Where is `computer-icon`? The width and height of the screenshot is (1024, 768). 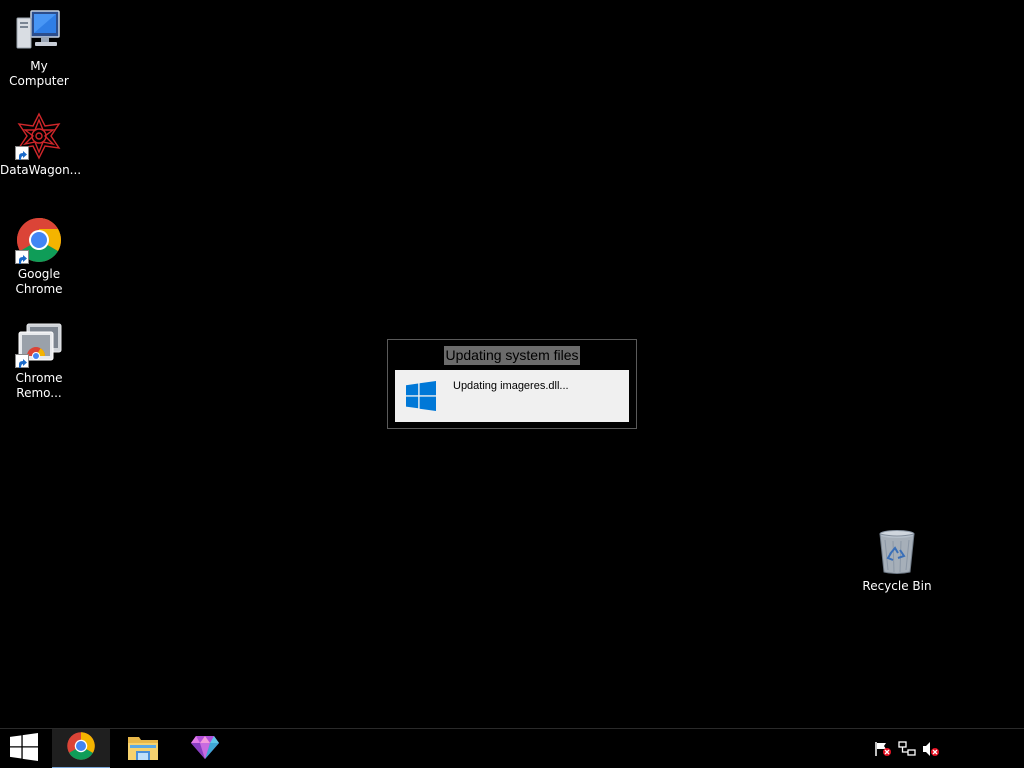 computer-icon is located at coordinates (39, 32).